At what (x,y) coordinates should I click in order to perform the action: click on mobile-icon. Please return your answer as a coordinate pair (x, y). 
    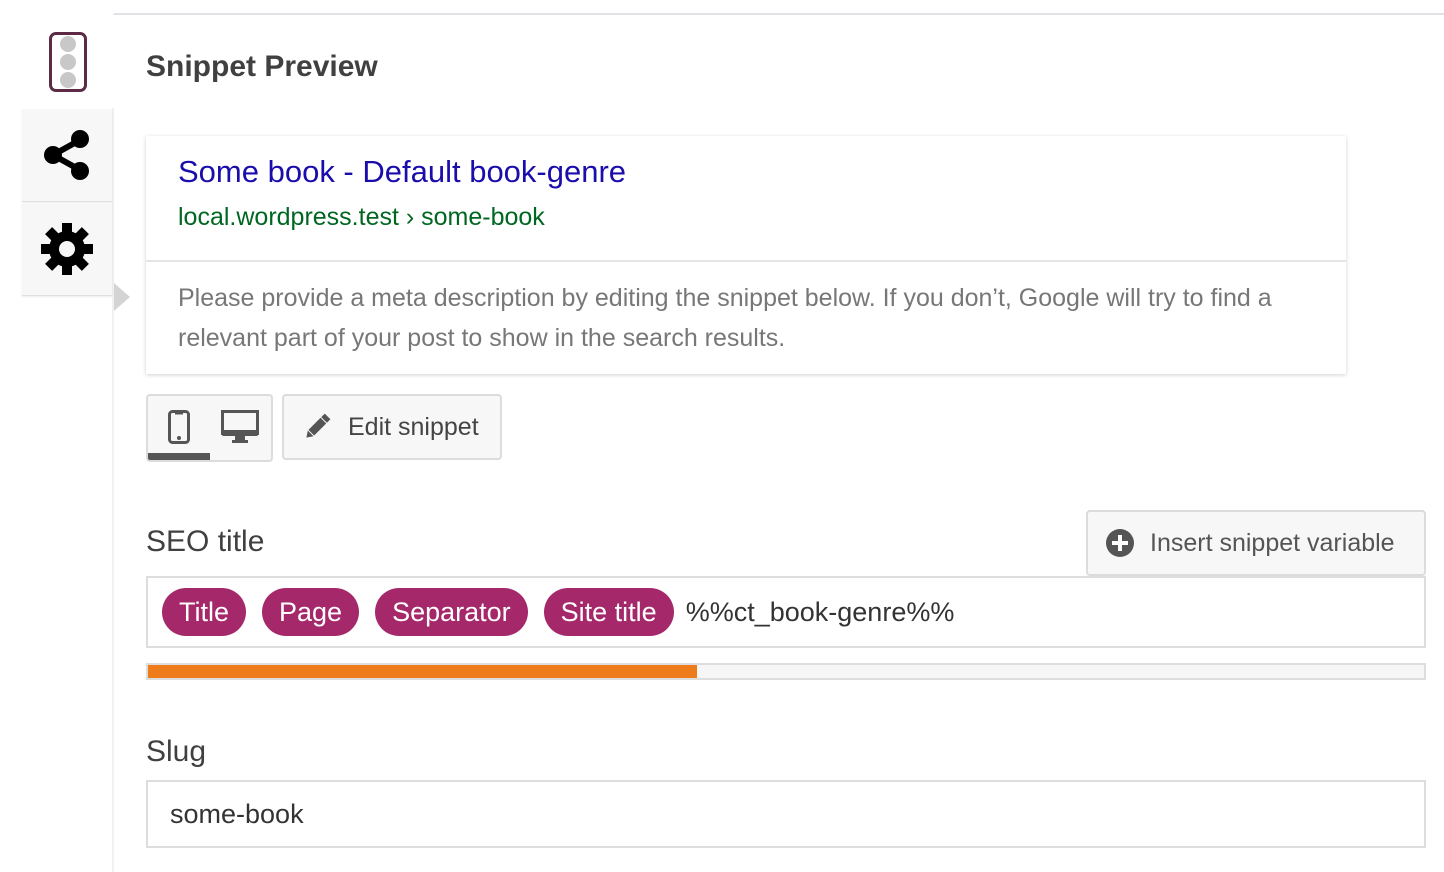
    Looking at the image, I should click on (178, 427).